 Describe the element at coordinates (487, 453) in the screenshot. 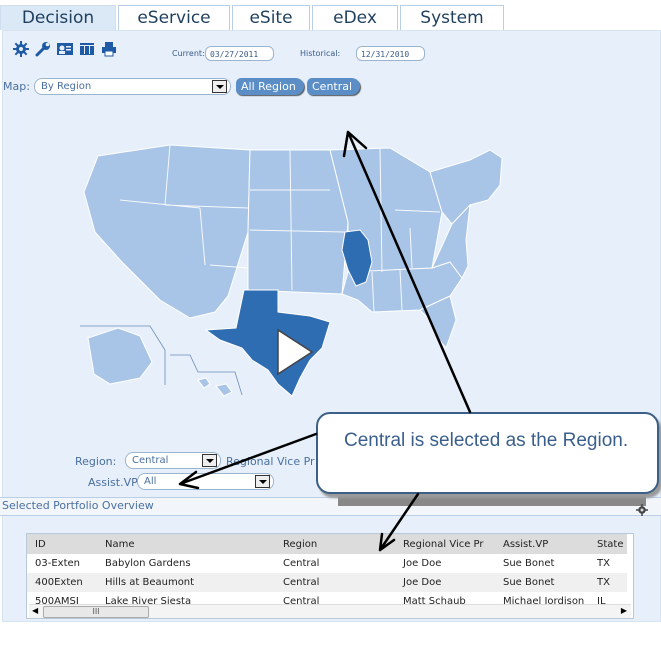

I see `callout-box: Central is selected as the Region.` at that location.